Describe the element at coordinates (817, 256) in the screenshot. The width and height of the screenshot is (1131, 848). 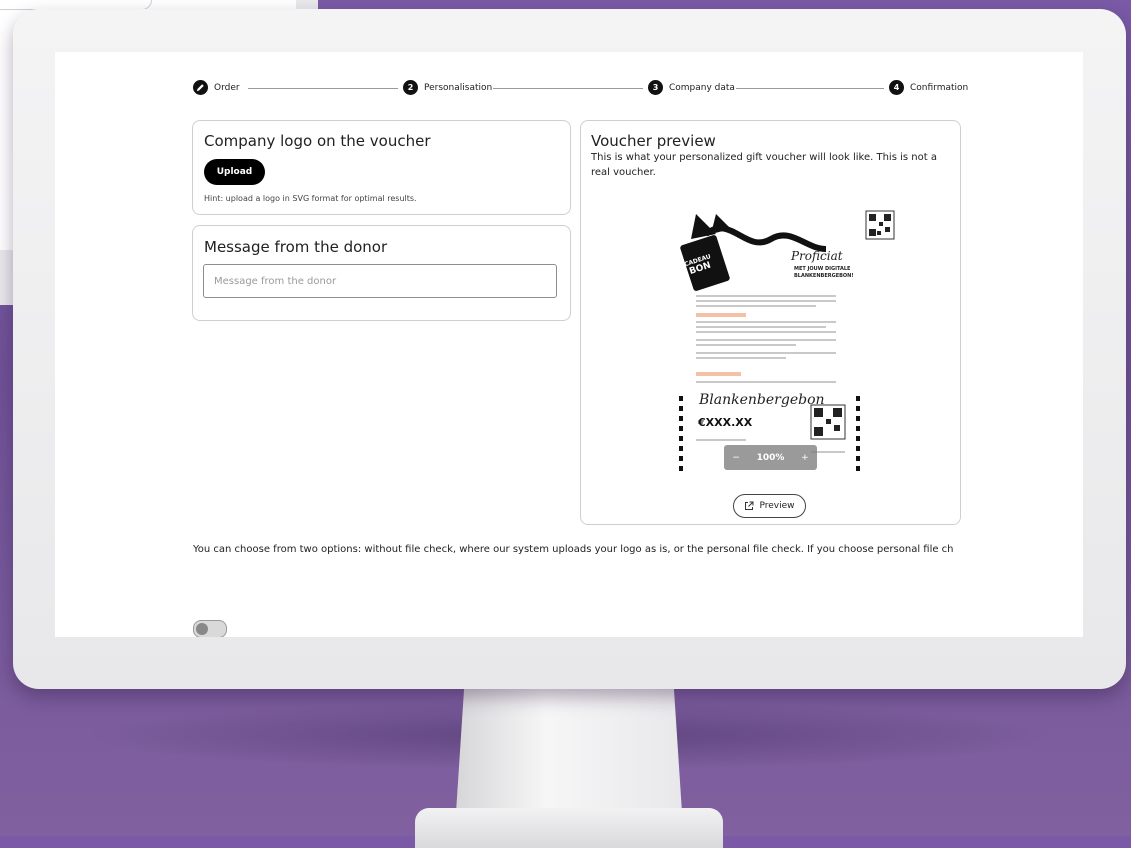
I see `voucher-greeting: Proficiat` at that location.